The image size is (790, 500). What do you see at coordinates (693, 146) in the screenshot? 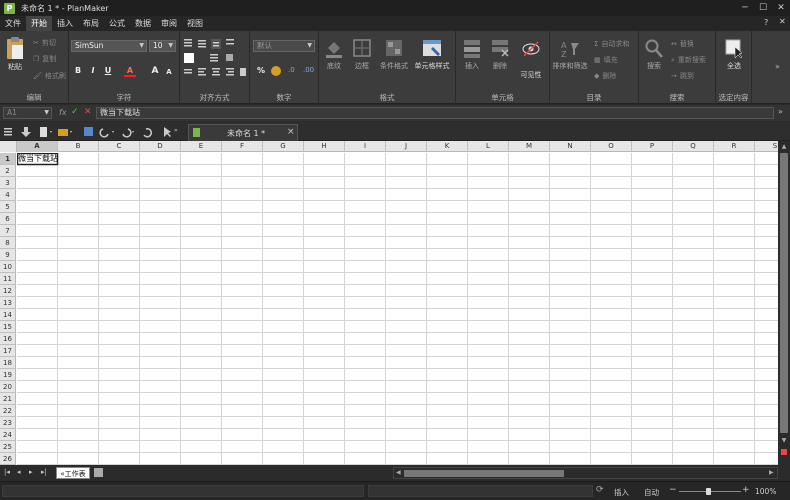
I see `column-header: Q` at bounding box center [693, 146].